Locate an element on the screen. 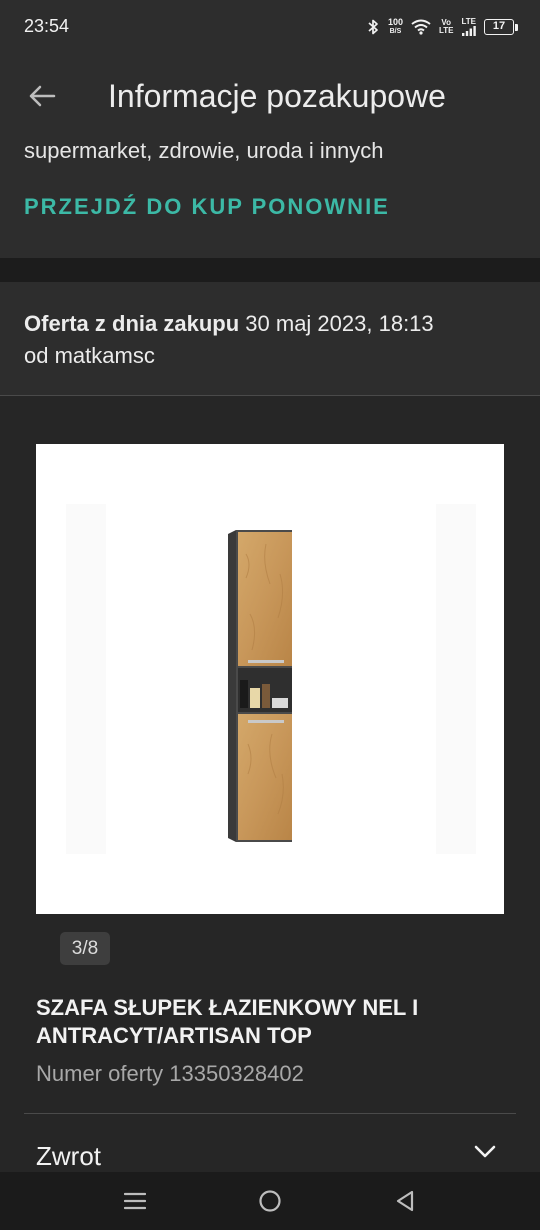 Image resolution: width=540 pixels, height=1230 pixels. app-bar: Informacje pozakupowe is located at coordinates (270, 96).